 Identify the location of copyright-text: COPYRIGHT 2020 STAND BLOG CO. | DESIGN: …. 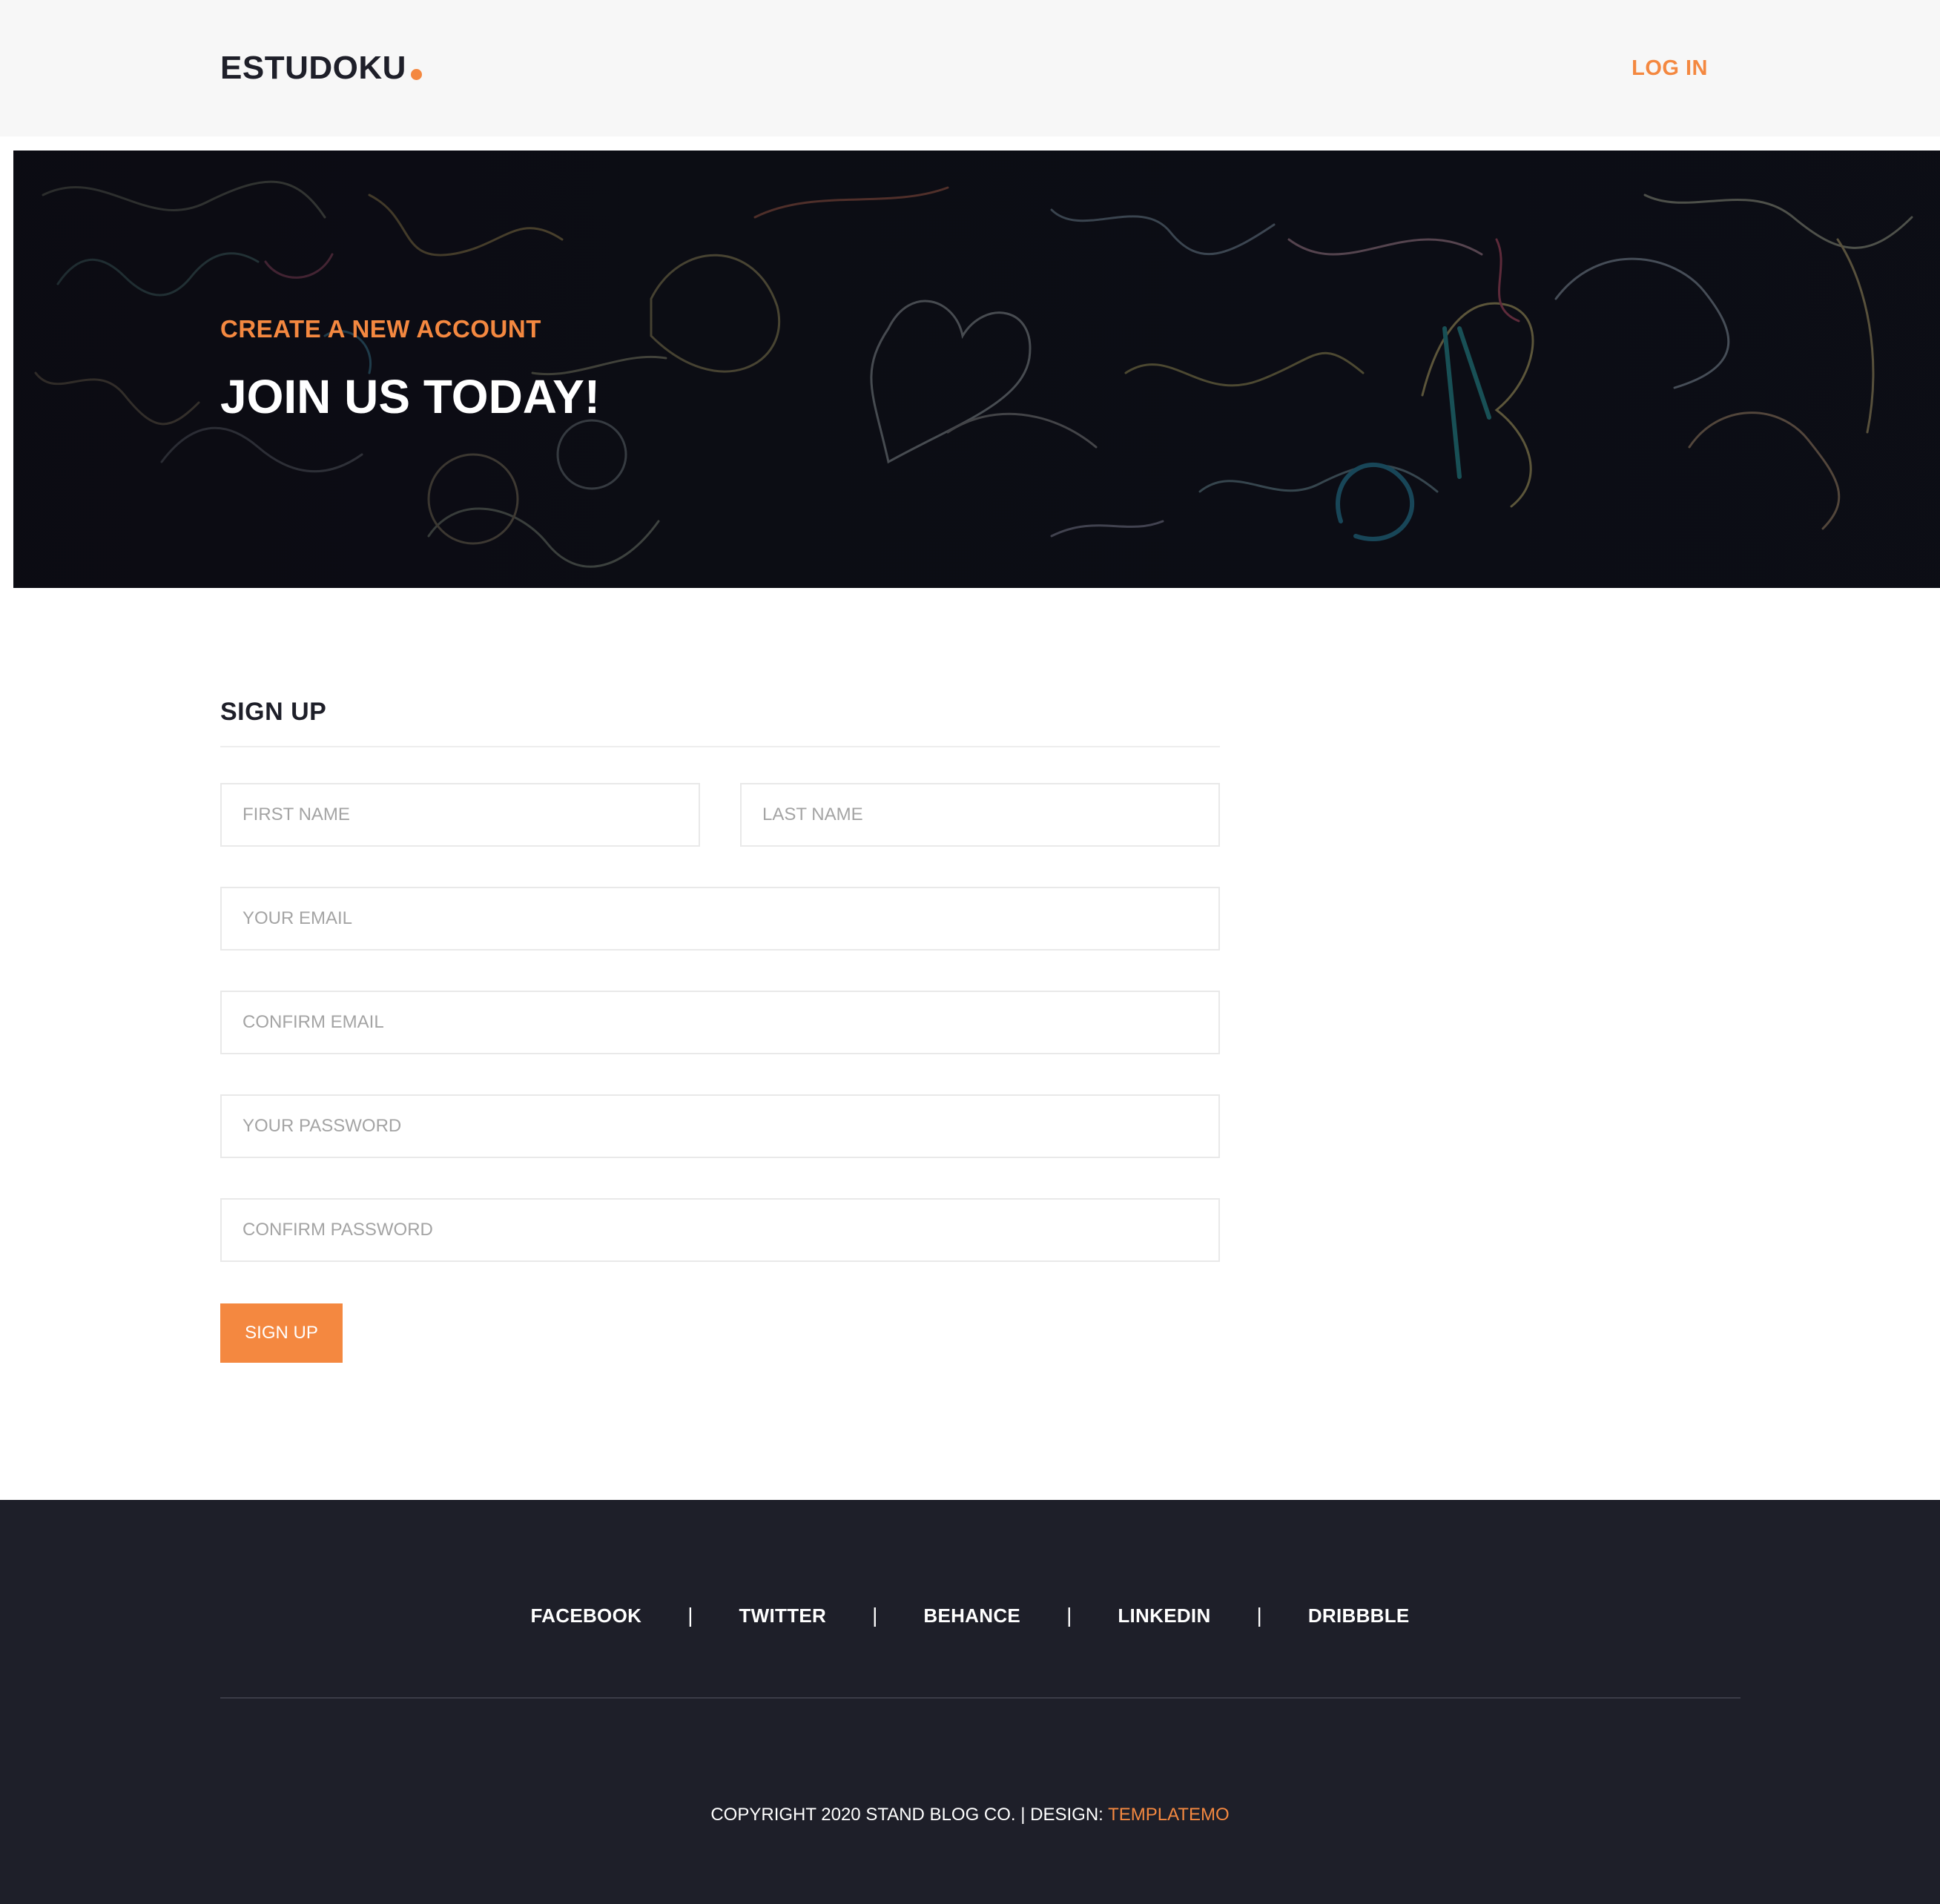
(970, 1815).